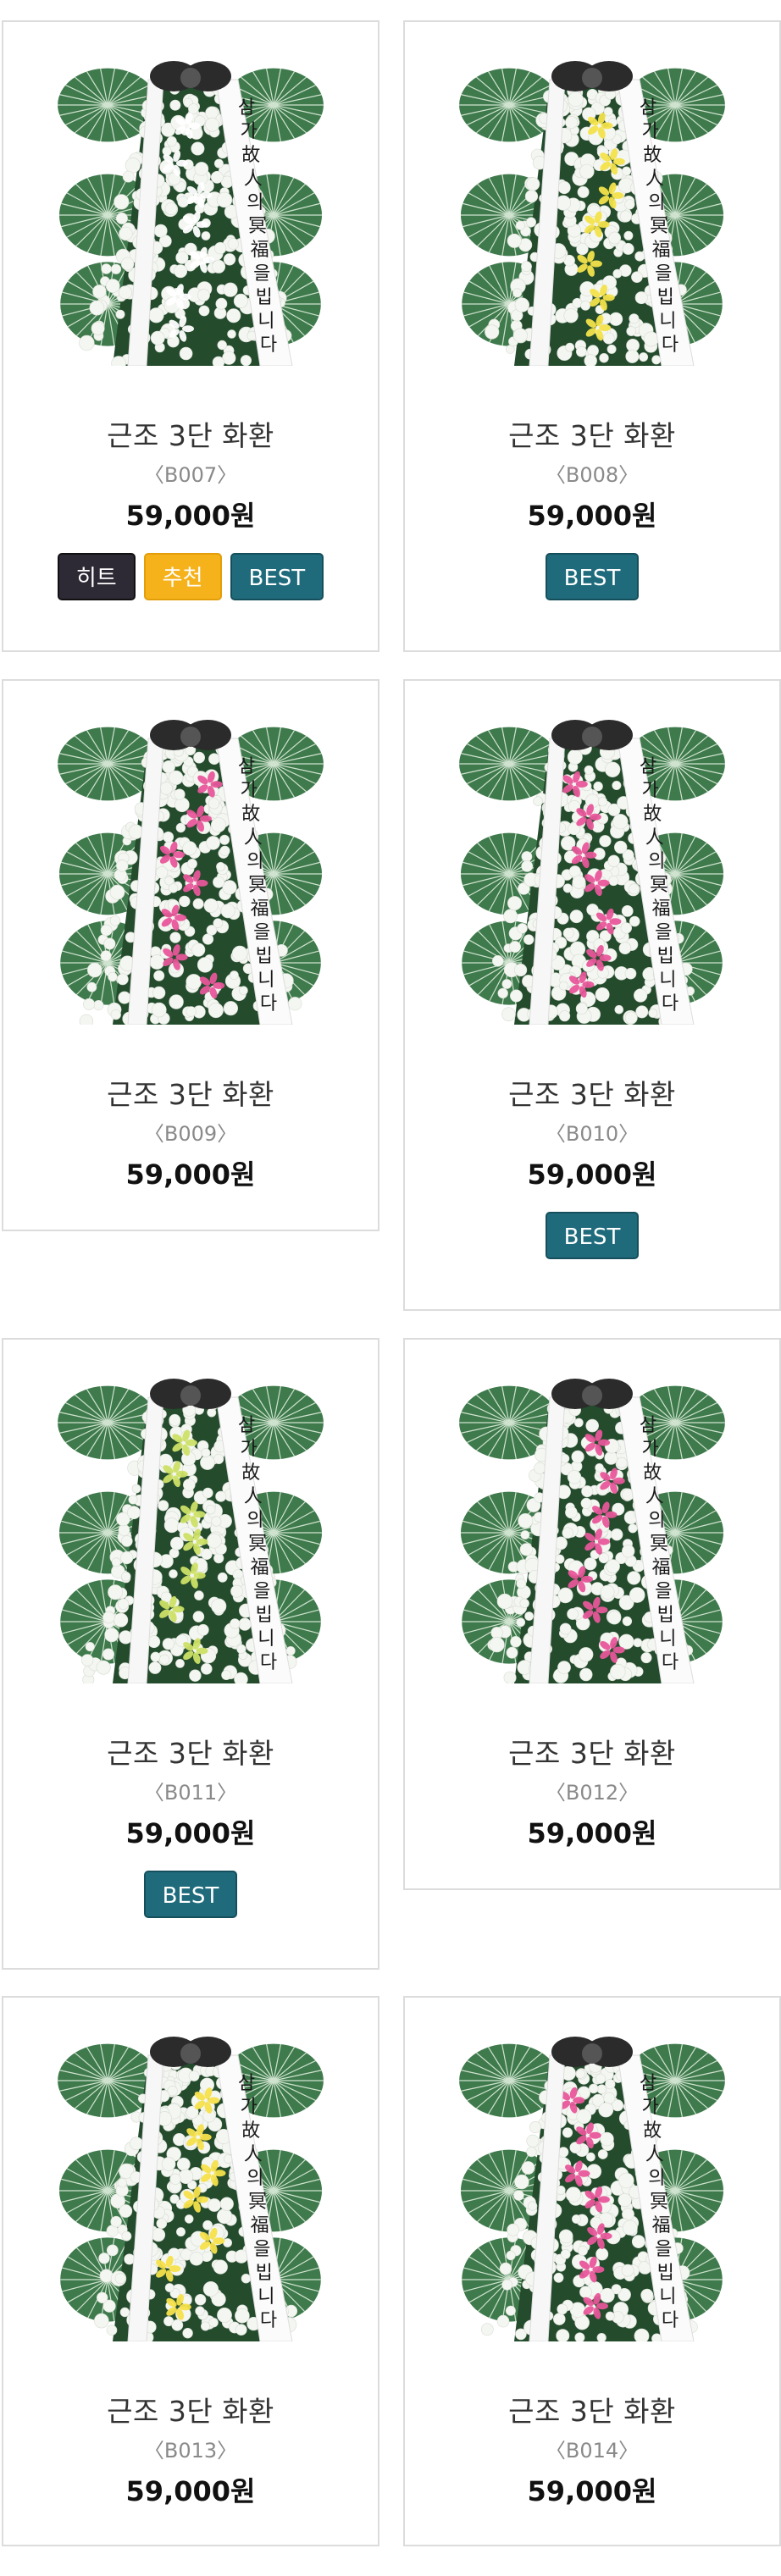 The height and width of the screenshot is (2576, 781). I want to click on product-card-b012: 삼가故人의冥福을빕니다 근조 3단 화환 〈B012〉 59,000원, so click(592, 1614).